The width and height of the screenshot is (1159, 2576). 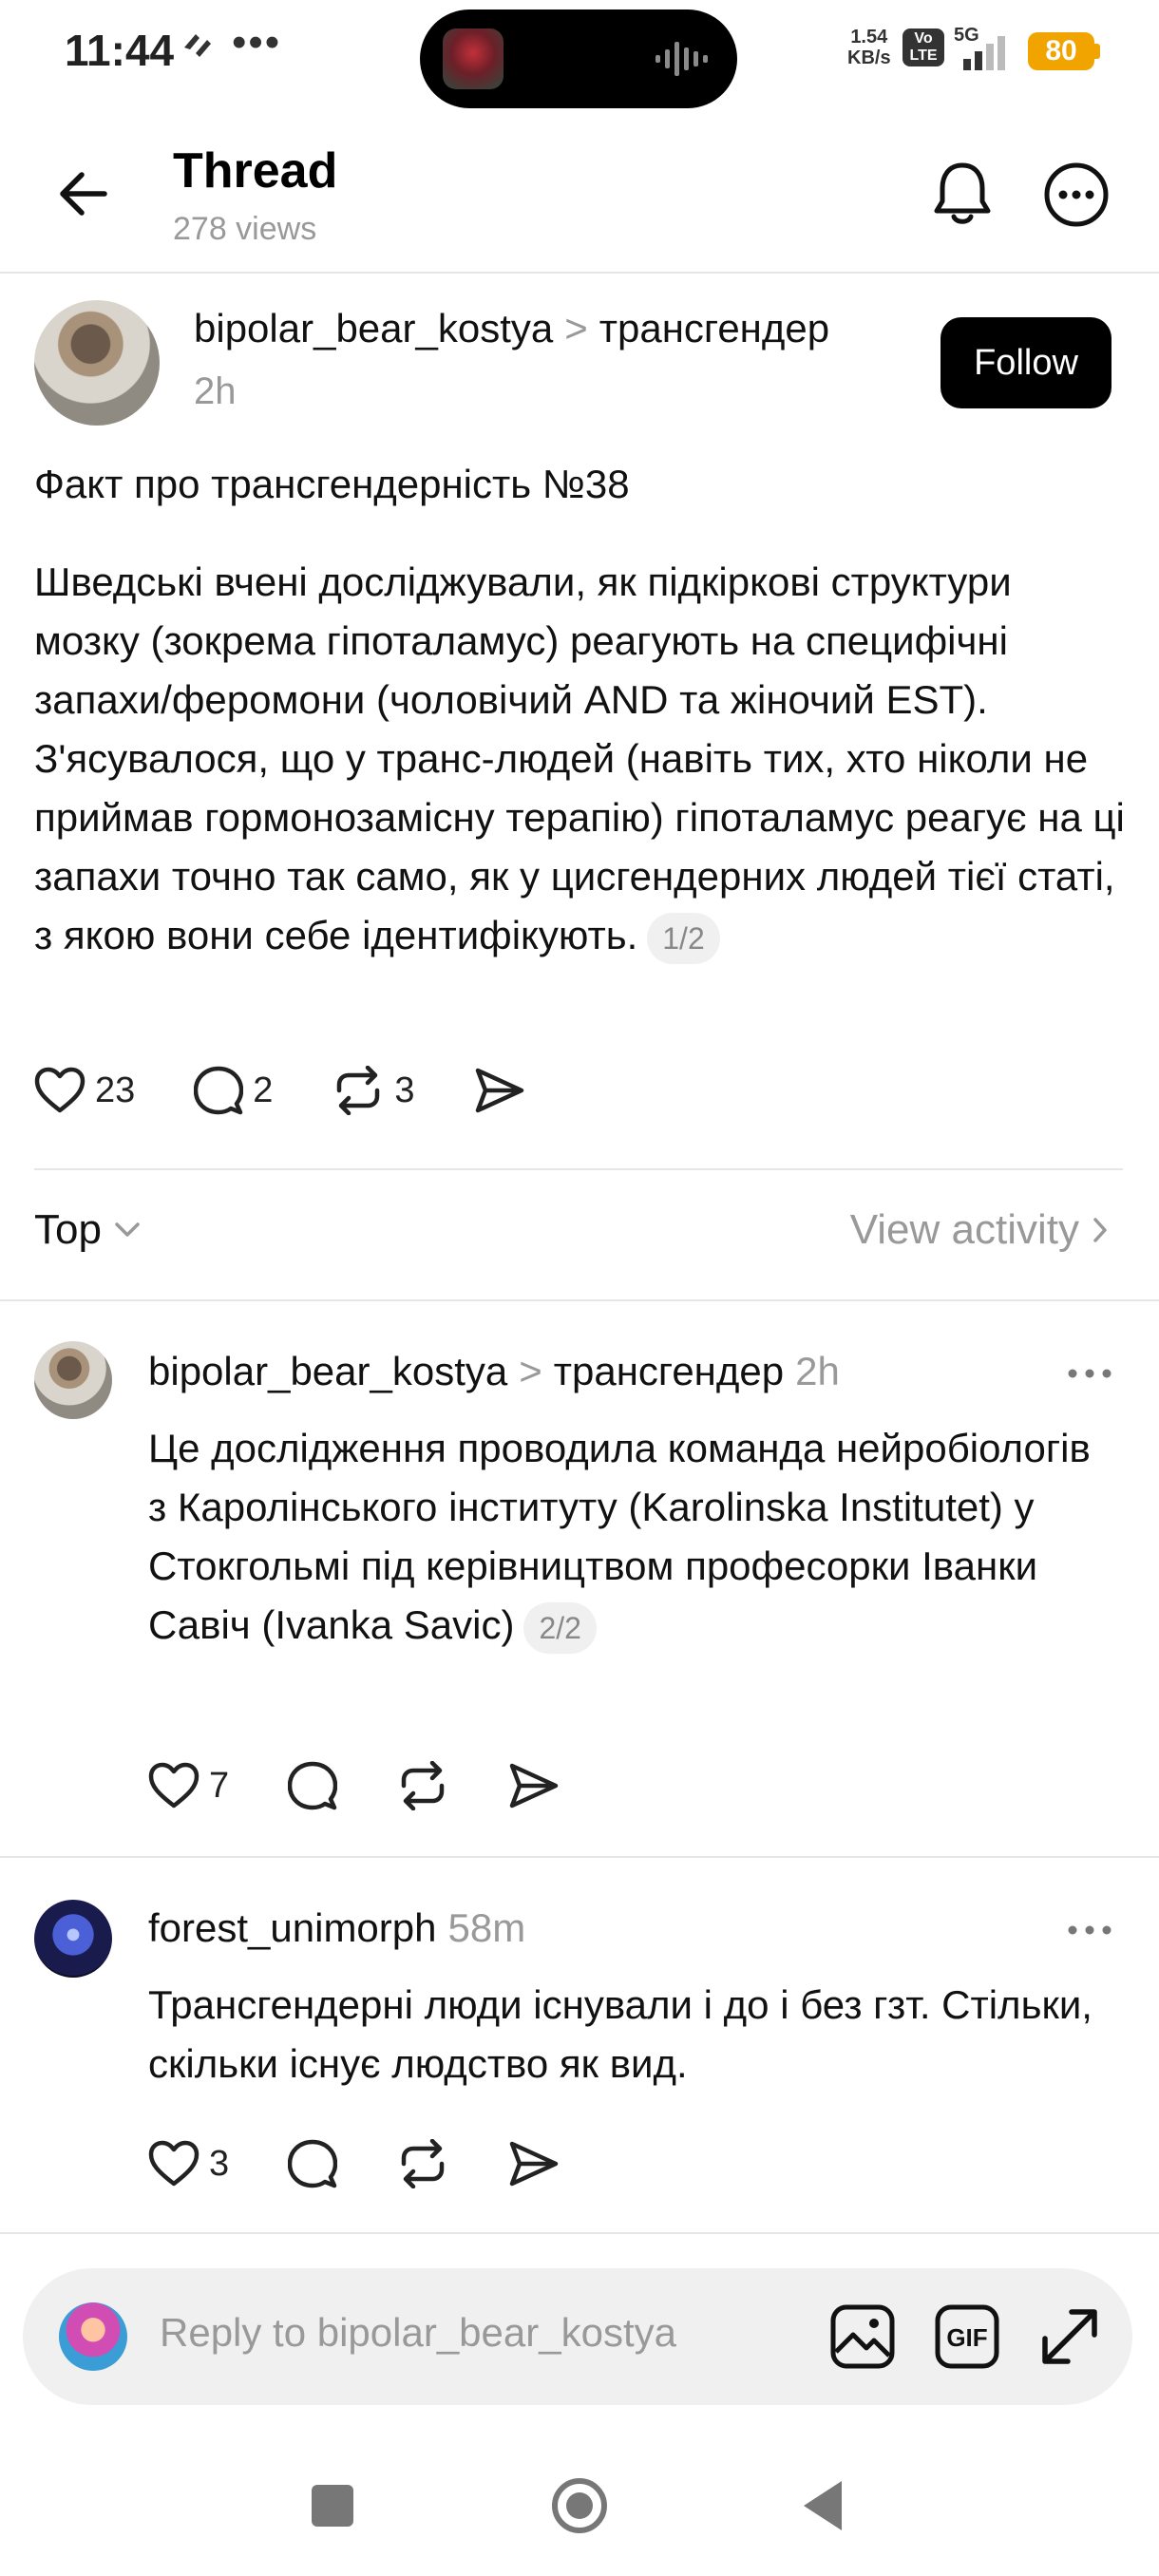 What do you see at coordinates (579, 2505) in the screenshot?
I see `home-button` at bounding box center [579, 2505].